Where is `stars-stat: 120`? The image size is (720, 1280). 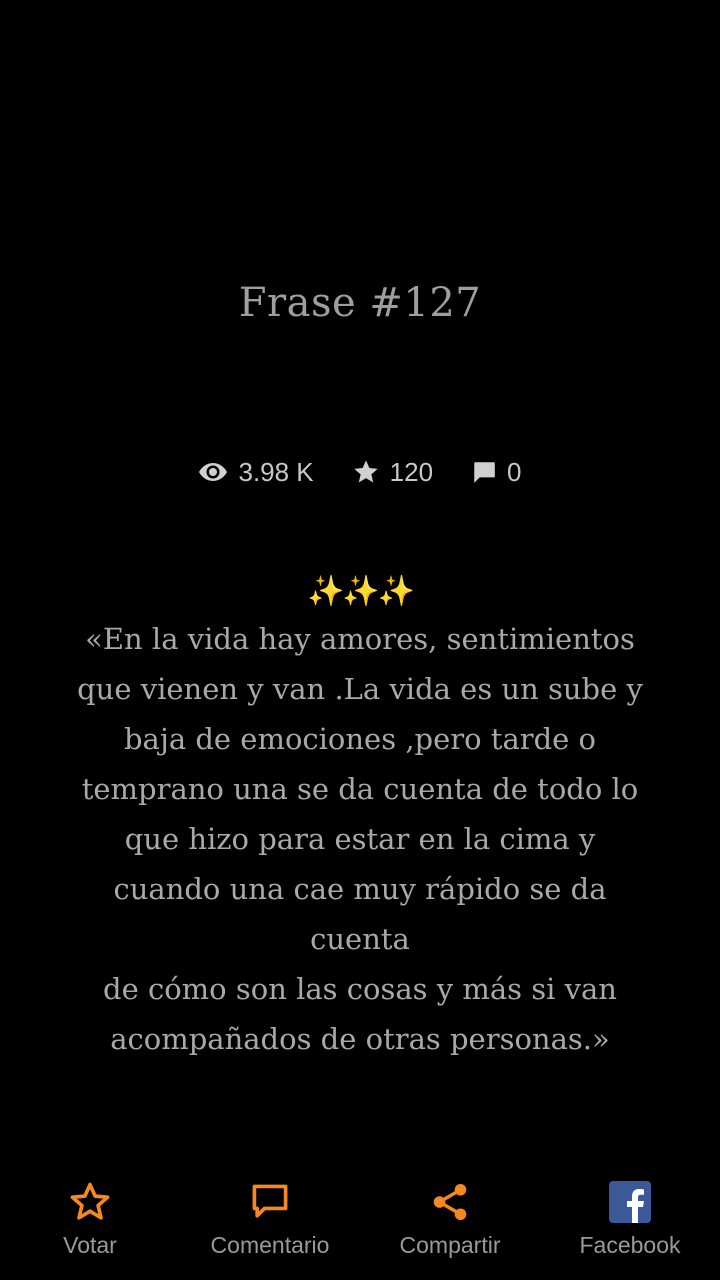
stars-stat: 120 is located at coordinates (392, 472).